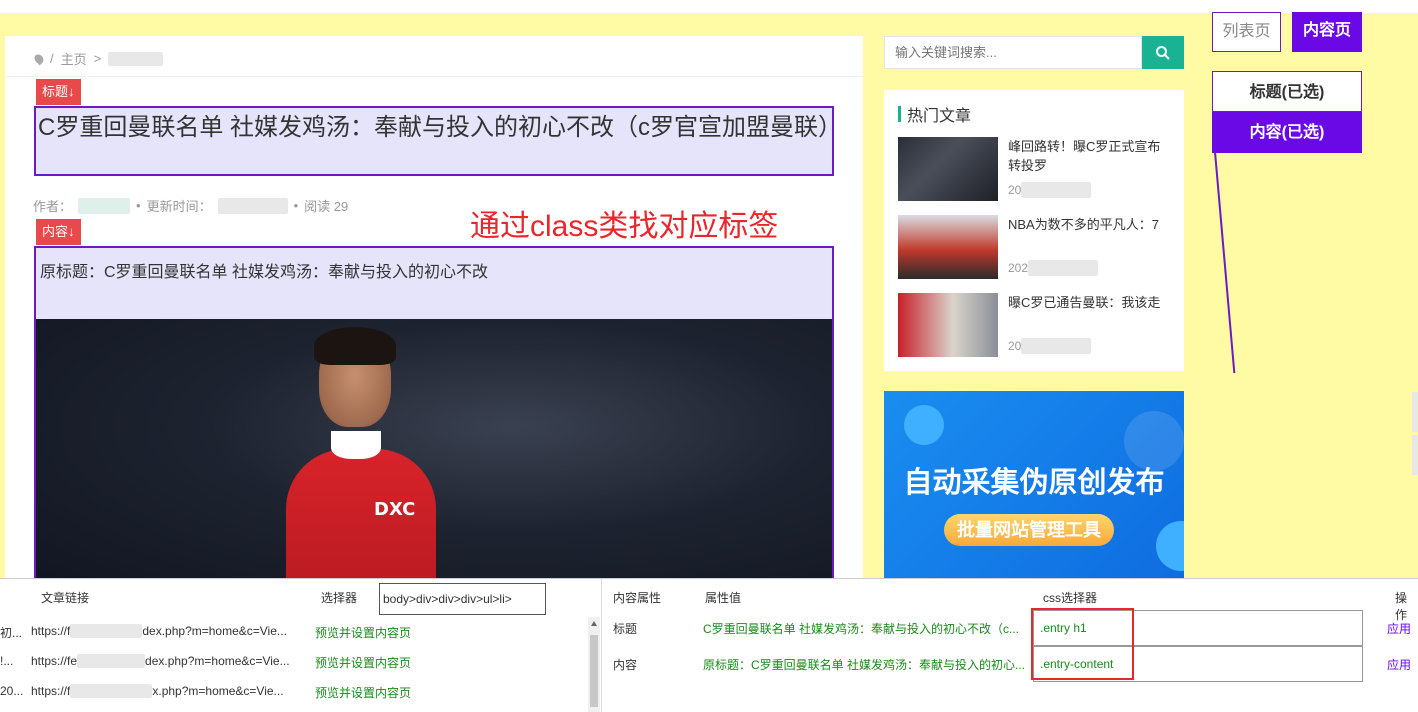 The height and width of the screenshot is (712, 1418). I want to click on search-icon, so click(1163, 52).